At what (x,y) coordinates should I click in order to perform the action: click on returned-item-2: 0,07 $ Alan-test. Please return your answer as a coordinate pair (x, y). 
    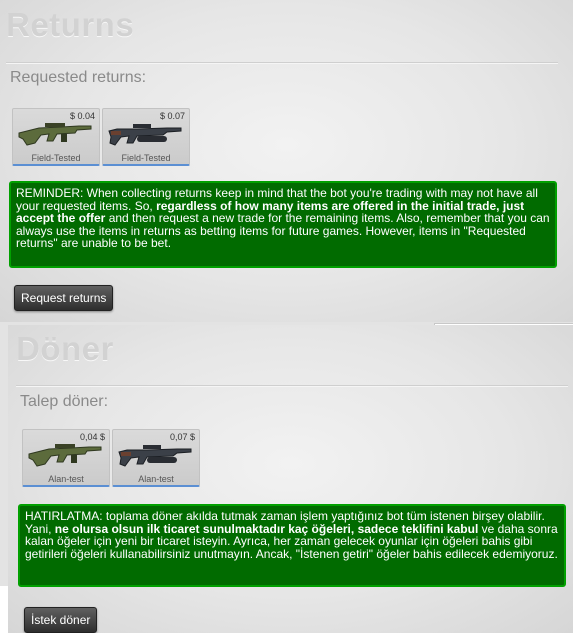
    Looking at the image, I should click on (156, 458).